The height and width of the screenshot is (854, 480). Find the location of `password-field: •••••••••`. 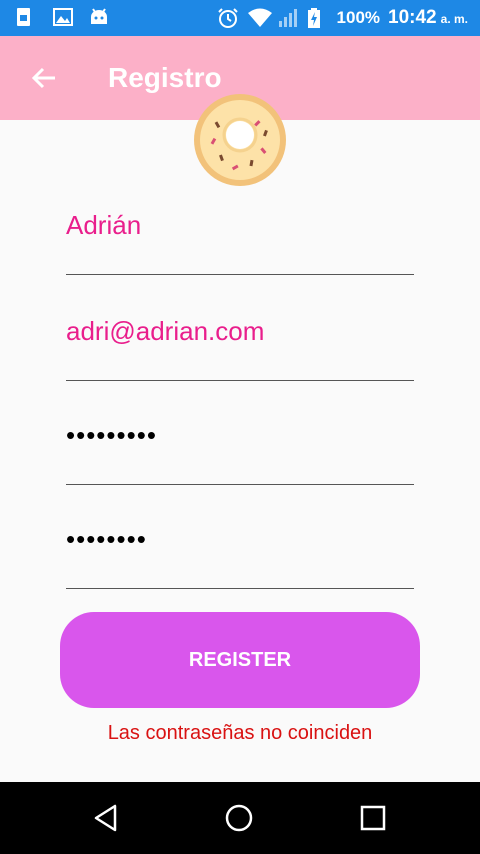

password-field: ••••••••• is located at coordinates (240, 453).